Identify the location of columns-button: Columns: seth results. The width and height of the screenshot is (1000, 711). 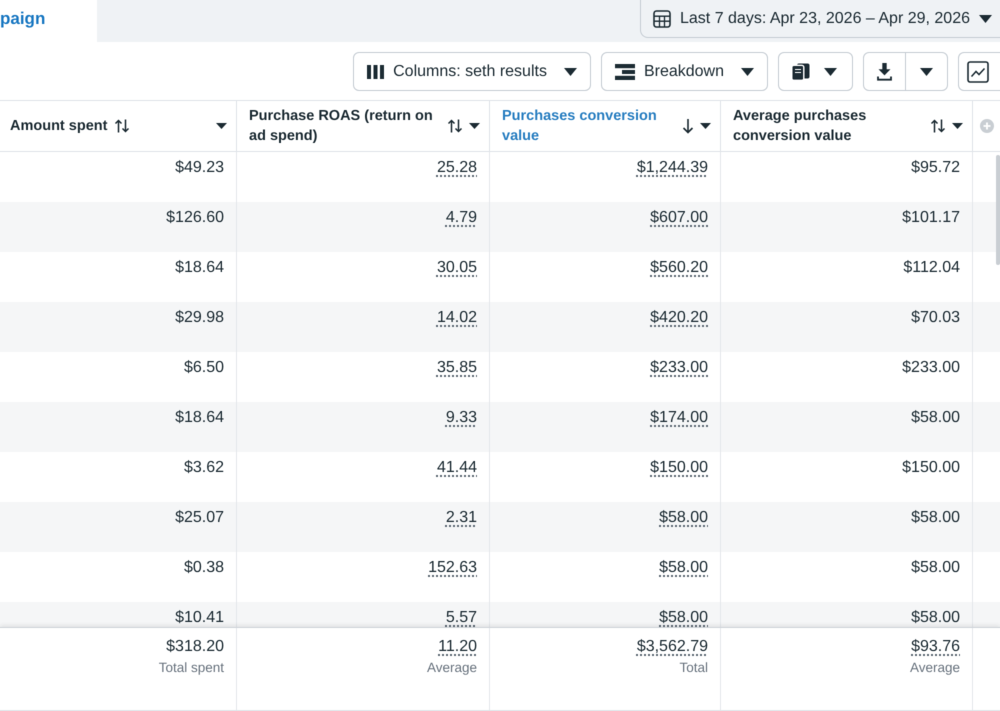
(472, 71).